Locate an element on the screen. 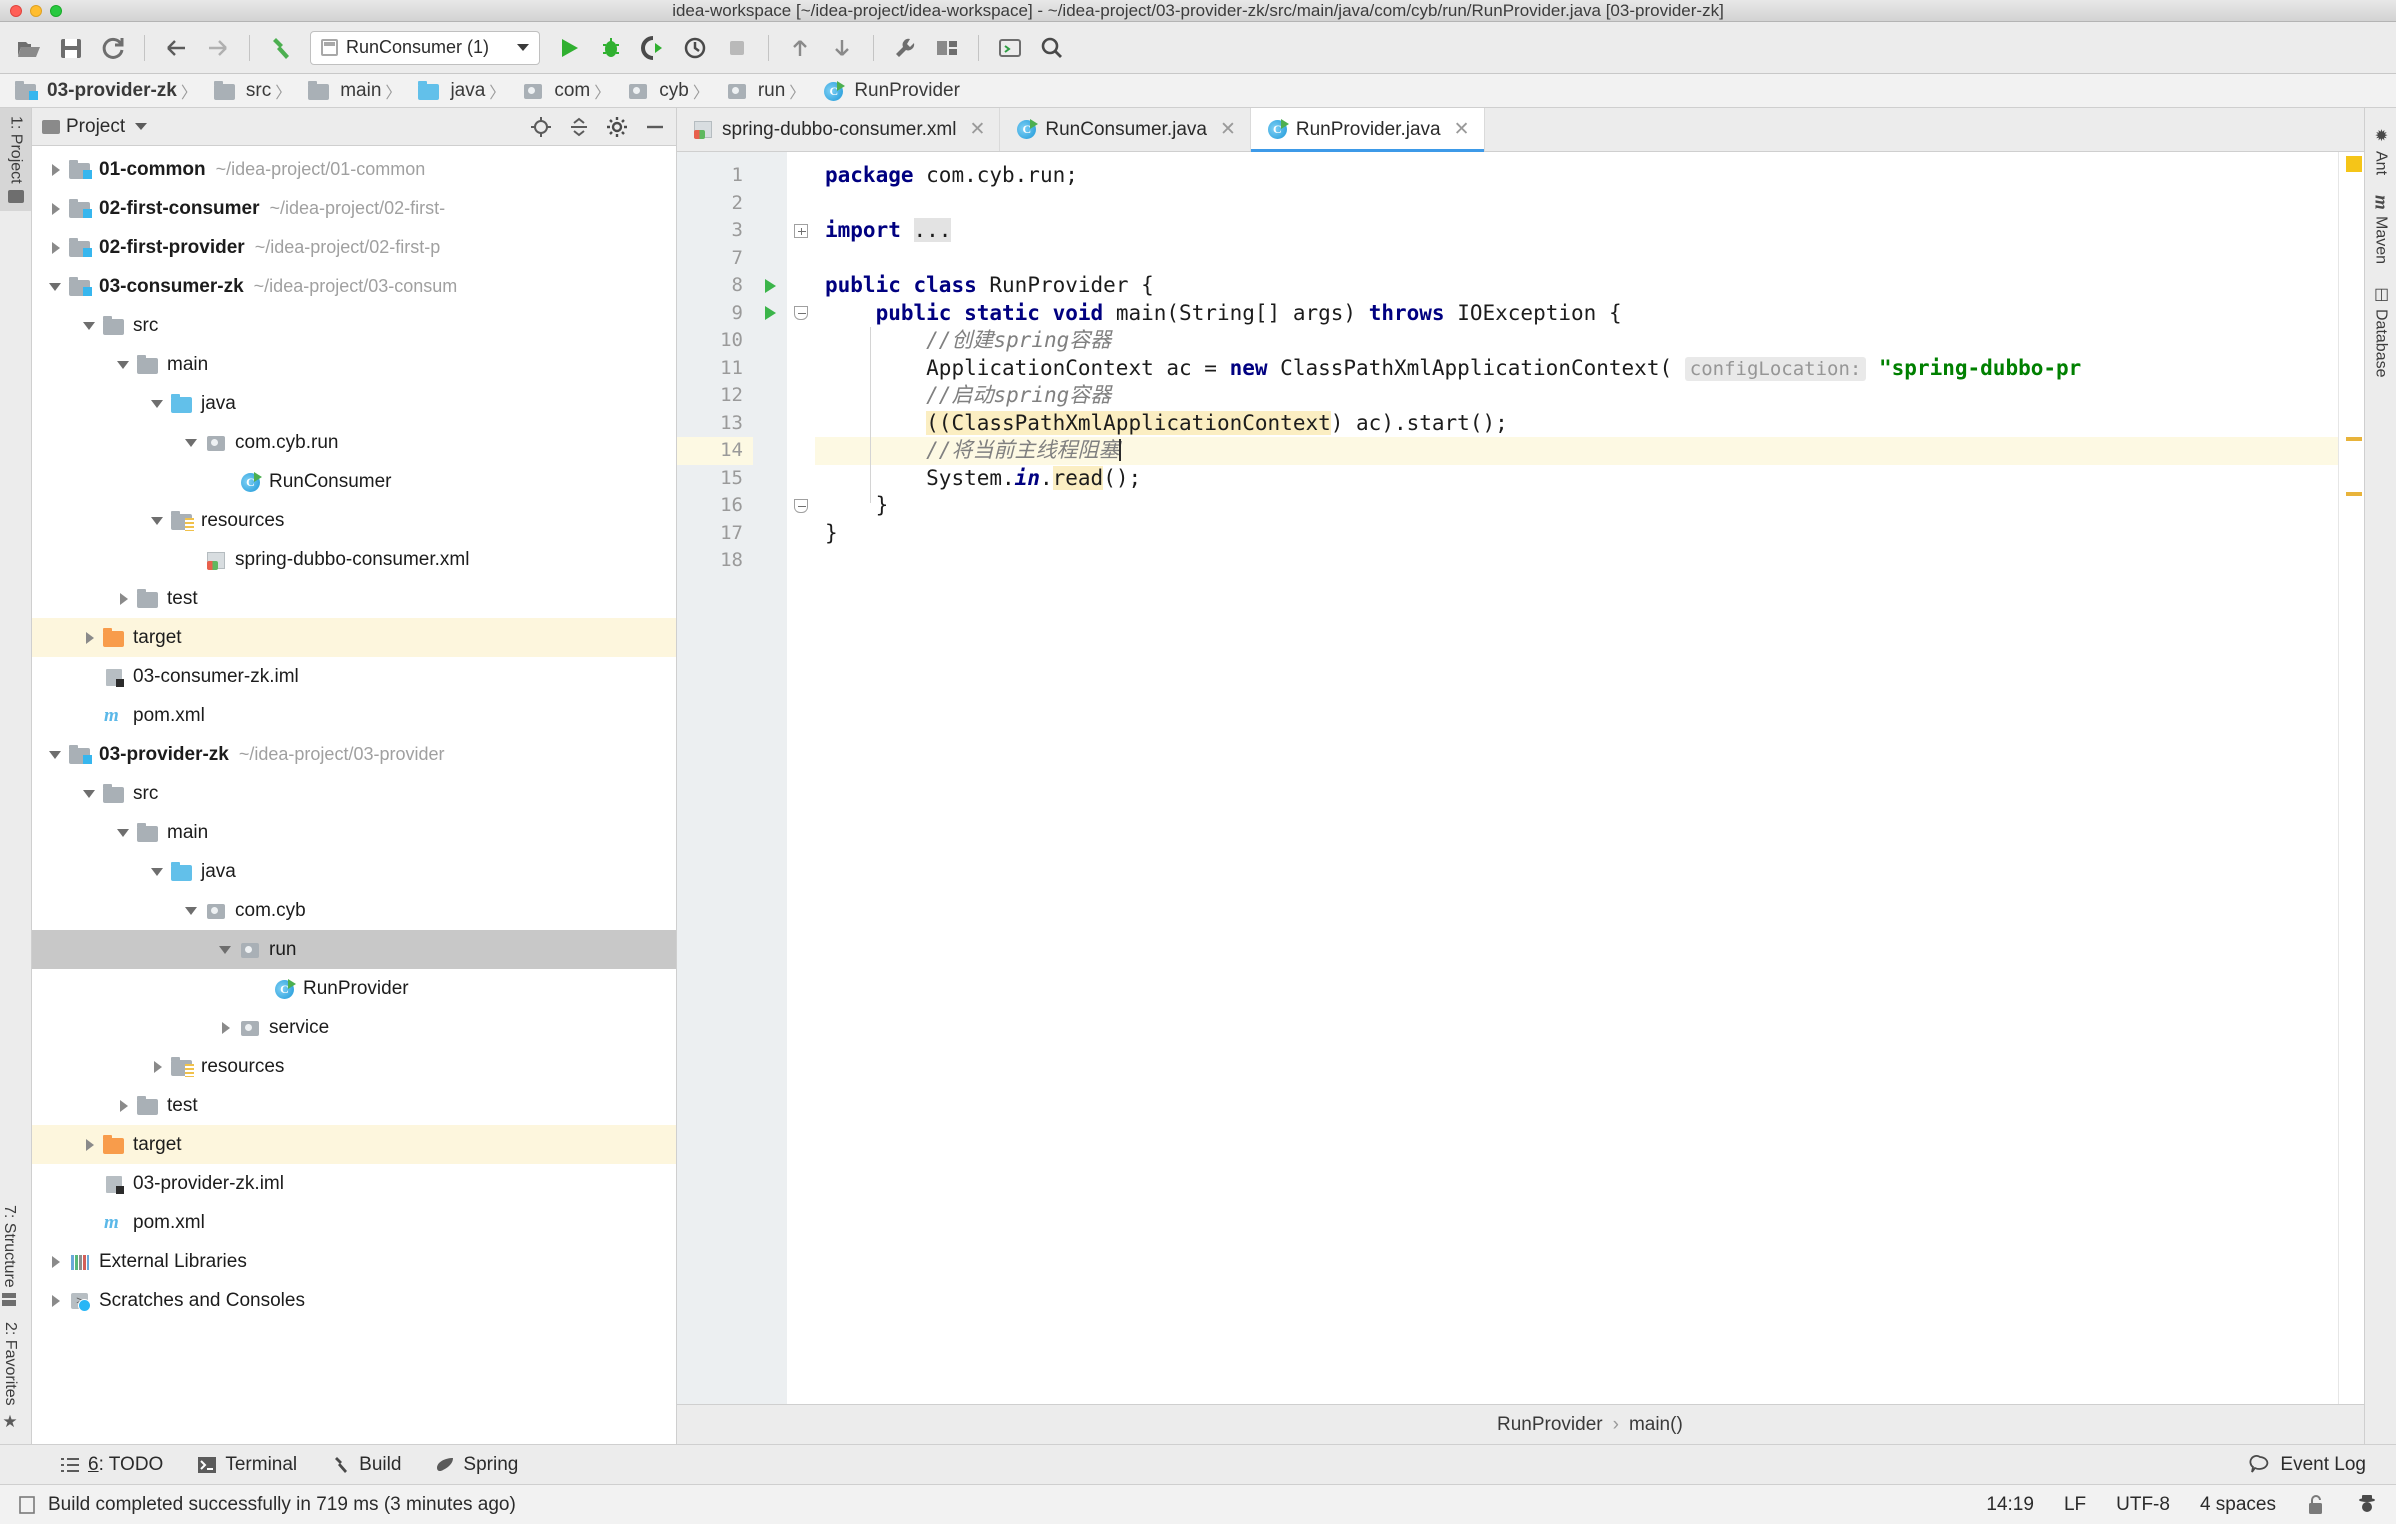  run-icon is located at coordinates (569, 48).